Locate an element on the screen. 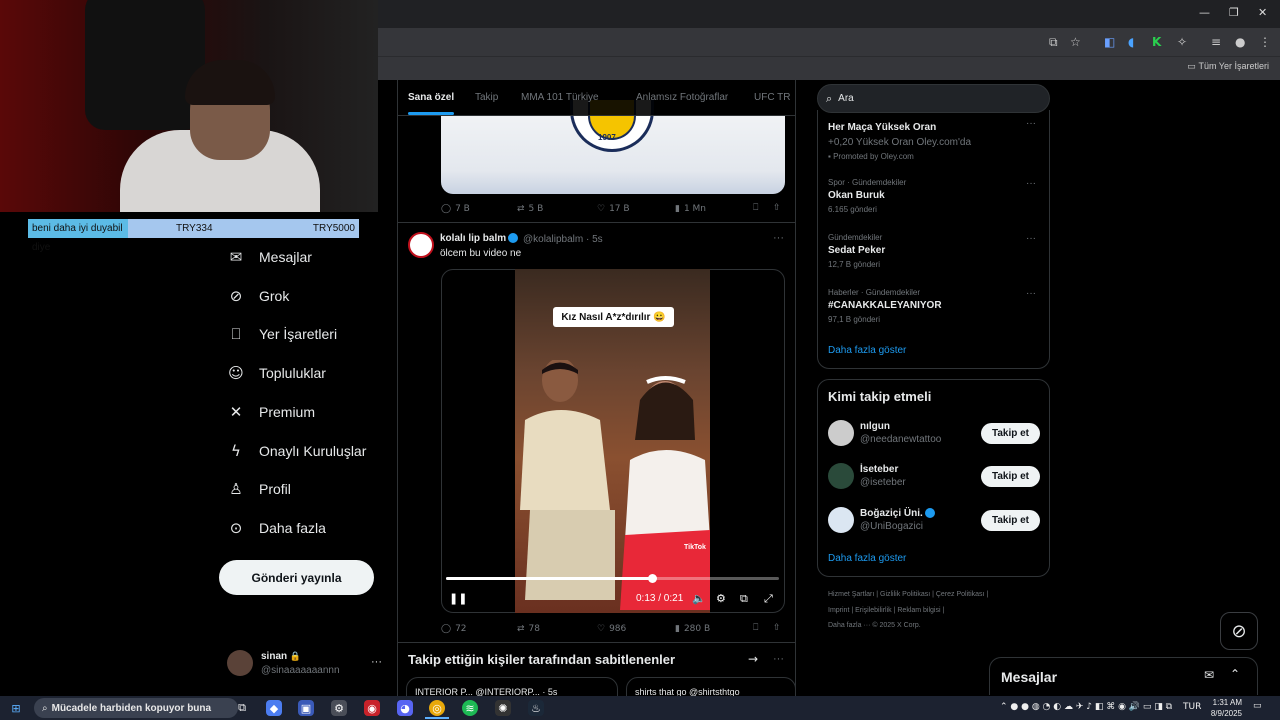  arrow-right-icon: → is located at coordinates (753, 659).